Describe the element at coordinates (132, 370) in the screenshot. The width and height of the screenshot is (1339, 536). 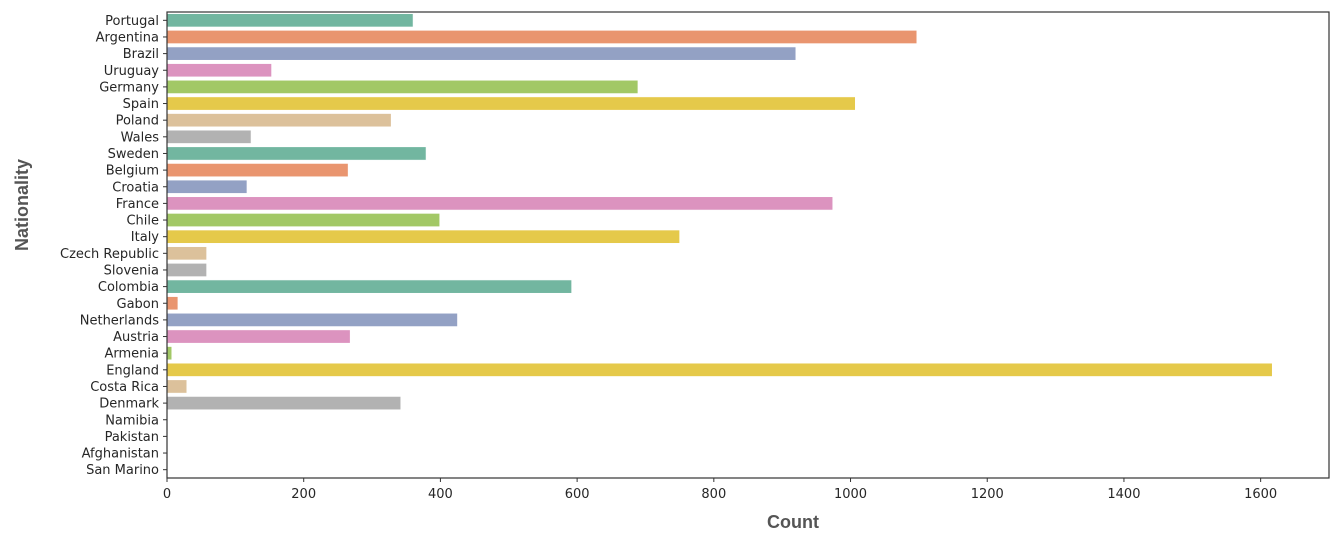
I see `y-tick-label: England` at that location.